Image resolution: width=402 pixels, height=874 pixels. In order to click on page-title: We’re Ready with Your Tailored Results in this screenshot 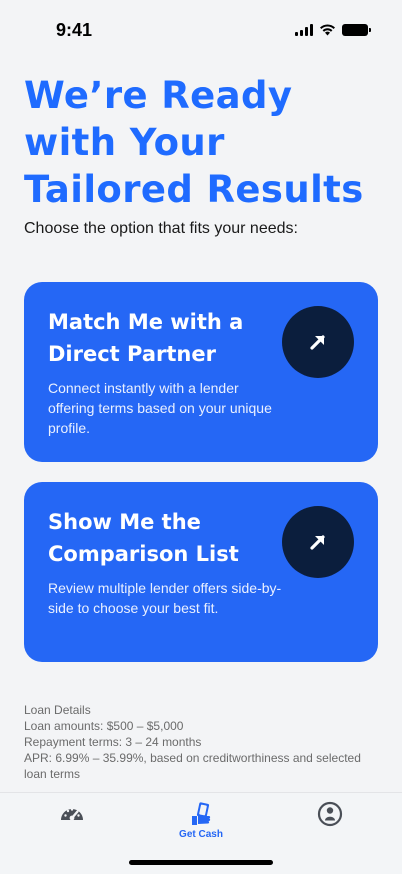, I will do `click(194, 142)`.